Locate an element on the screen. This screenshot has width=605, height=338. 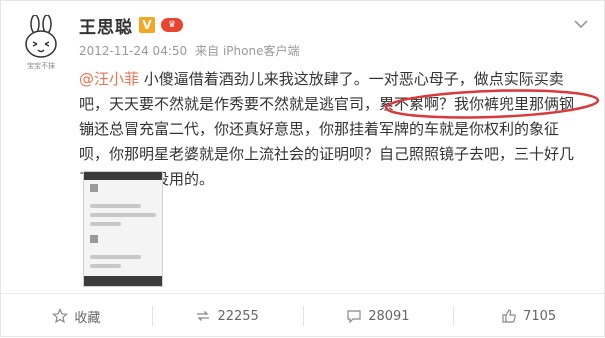
name-row: 王思聪 V ♛ is located at coordinates (131, 25).